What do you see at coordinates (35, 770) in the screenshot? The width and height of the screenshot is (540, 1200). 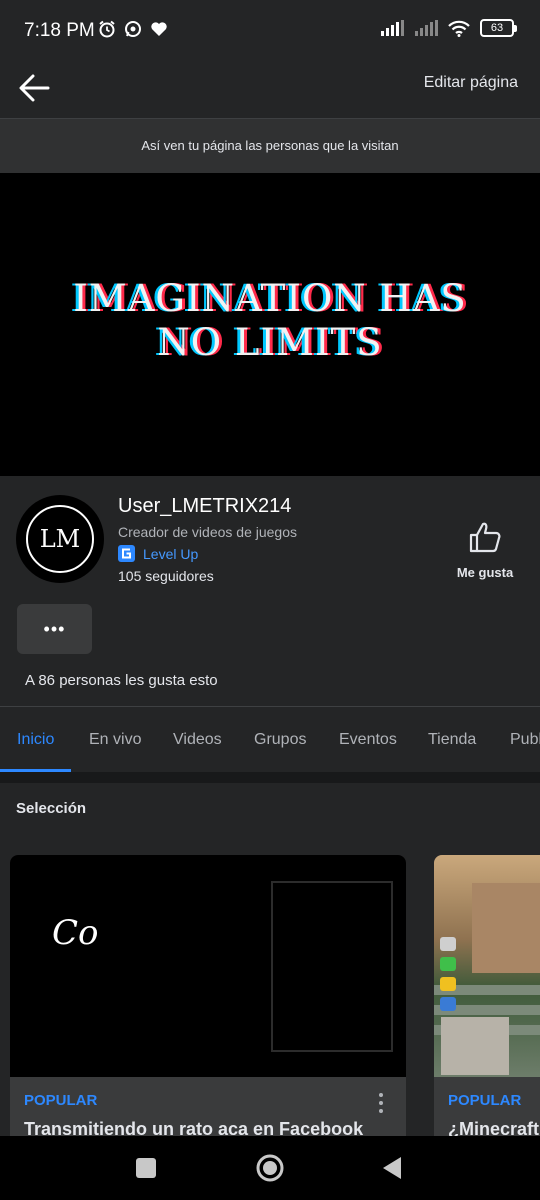 I see `active-tab-indicator` at bounding box center [35, 770].